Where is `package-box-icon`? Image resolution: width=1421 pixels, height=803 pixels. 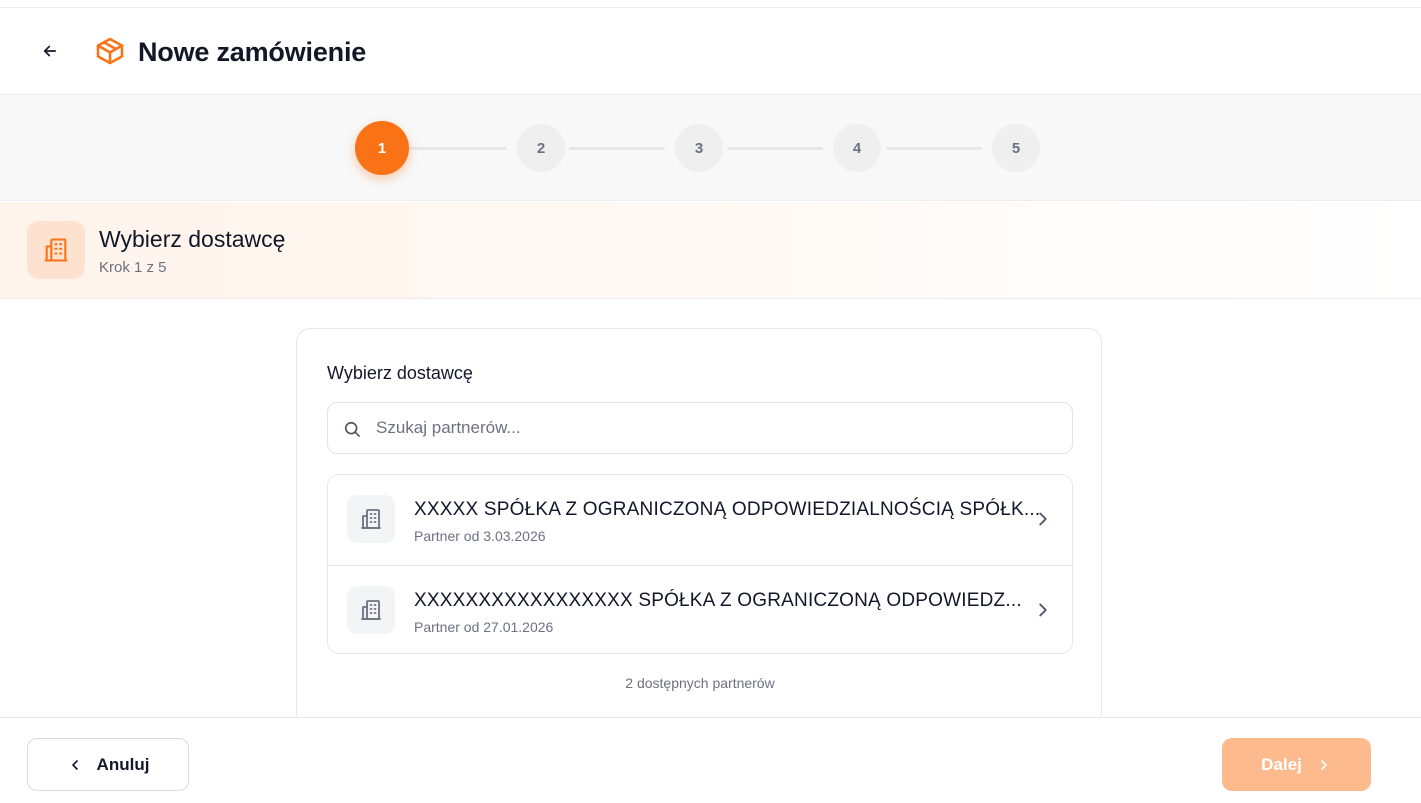
package-box-icon is located at coordinates (110, 51).